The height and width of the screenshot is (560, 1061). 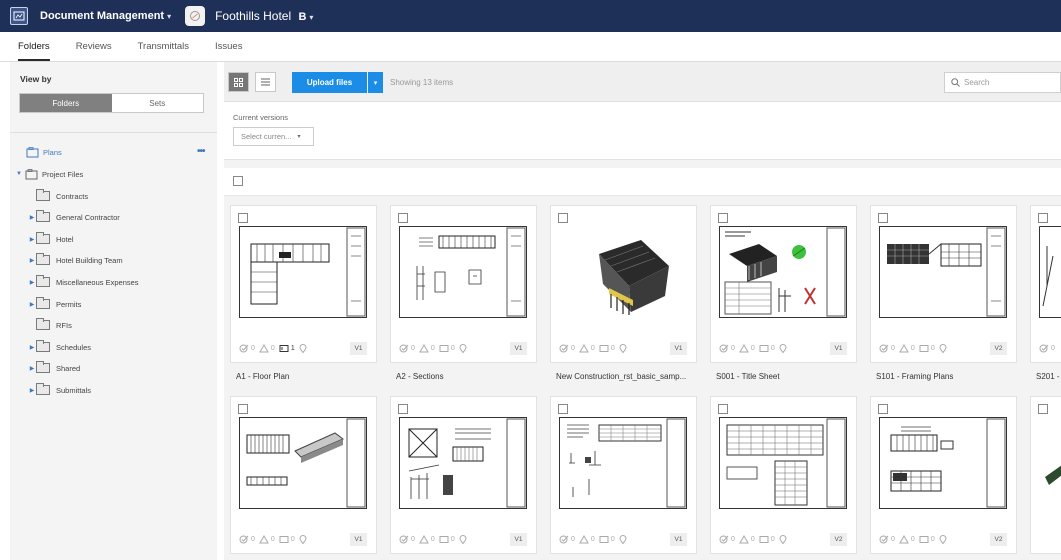 What do you see at coordinates (75, 260) in the screenshot?
I see `sidebar-item-hotel-building-team: ▶ Hotel Building Team` at bounding box center [75, 260].